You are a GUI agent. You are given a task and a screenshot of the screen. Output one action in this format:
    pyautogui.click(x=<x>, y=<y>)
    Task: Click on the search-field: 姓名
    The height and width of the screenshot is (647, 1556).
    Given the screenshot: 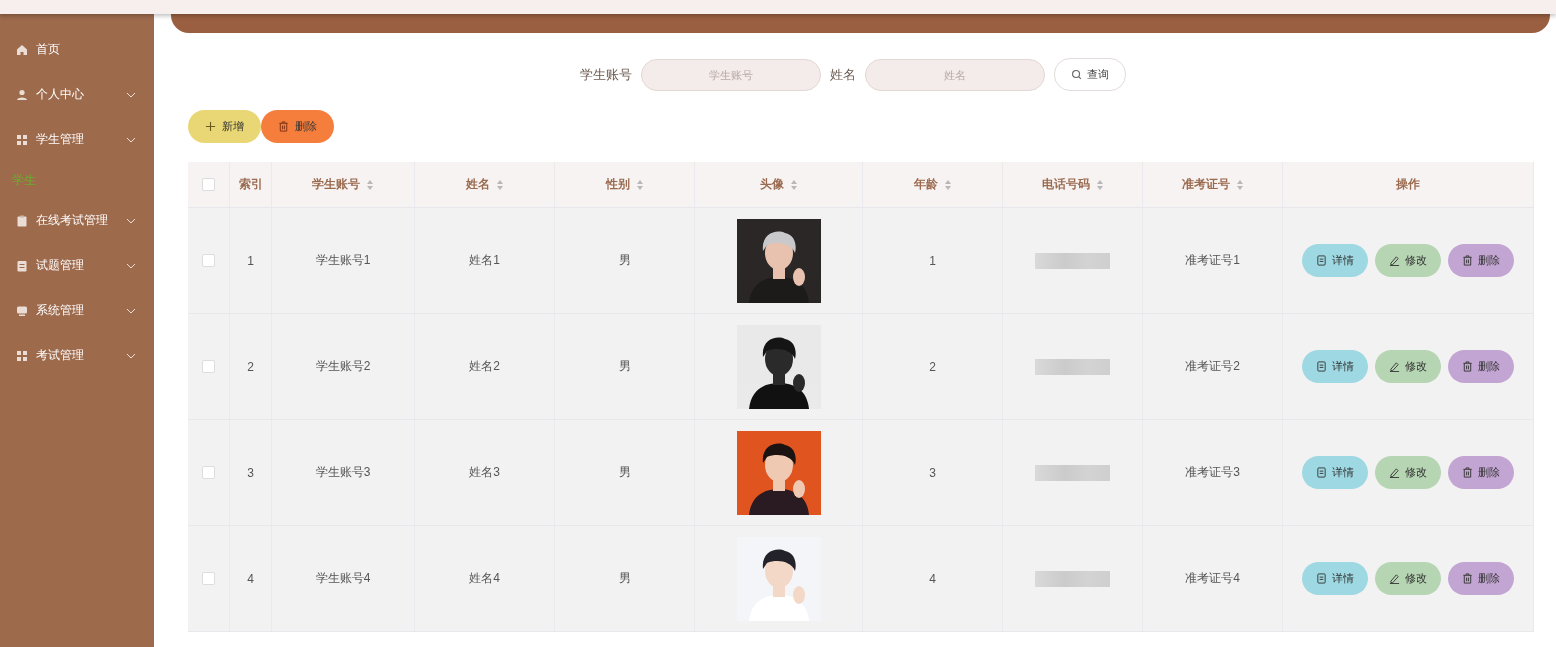 What is the action you would take?
    pyautogui.click(x=955, y=74)
    